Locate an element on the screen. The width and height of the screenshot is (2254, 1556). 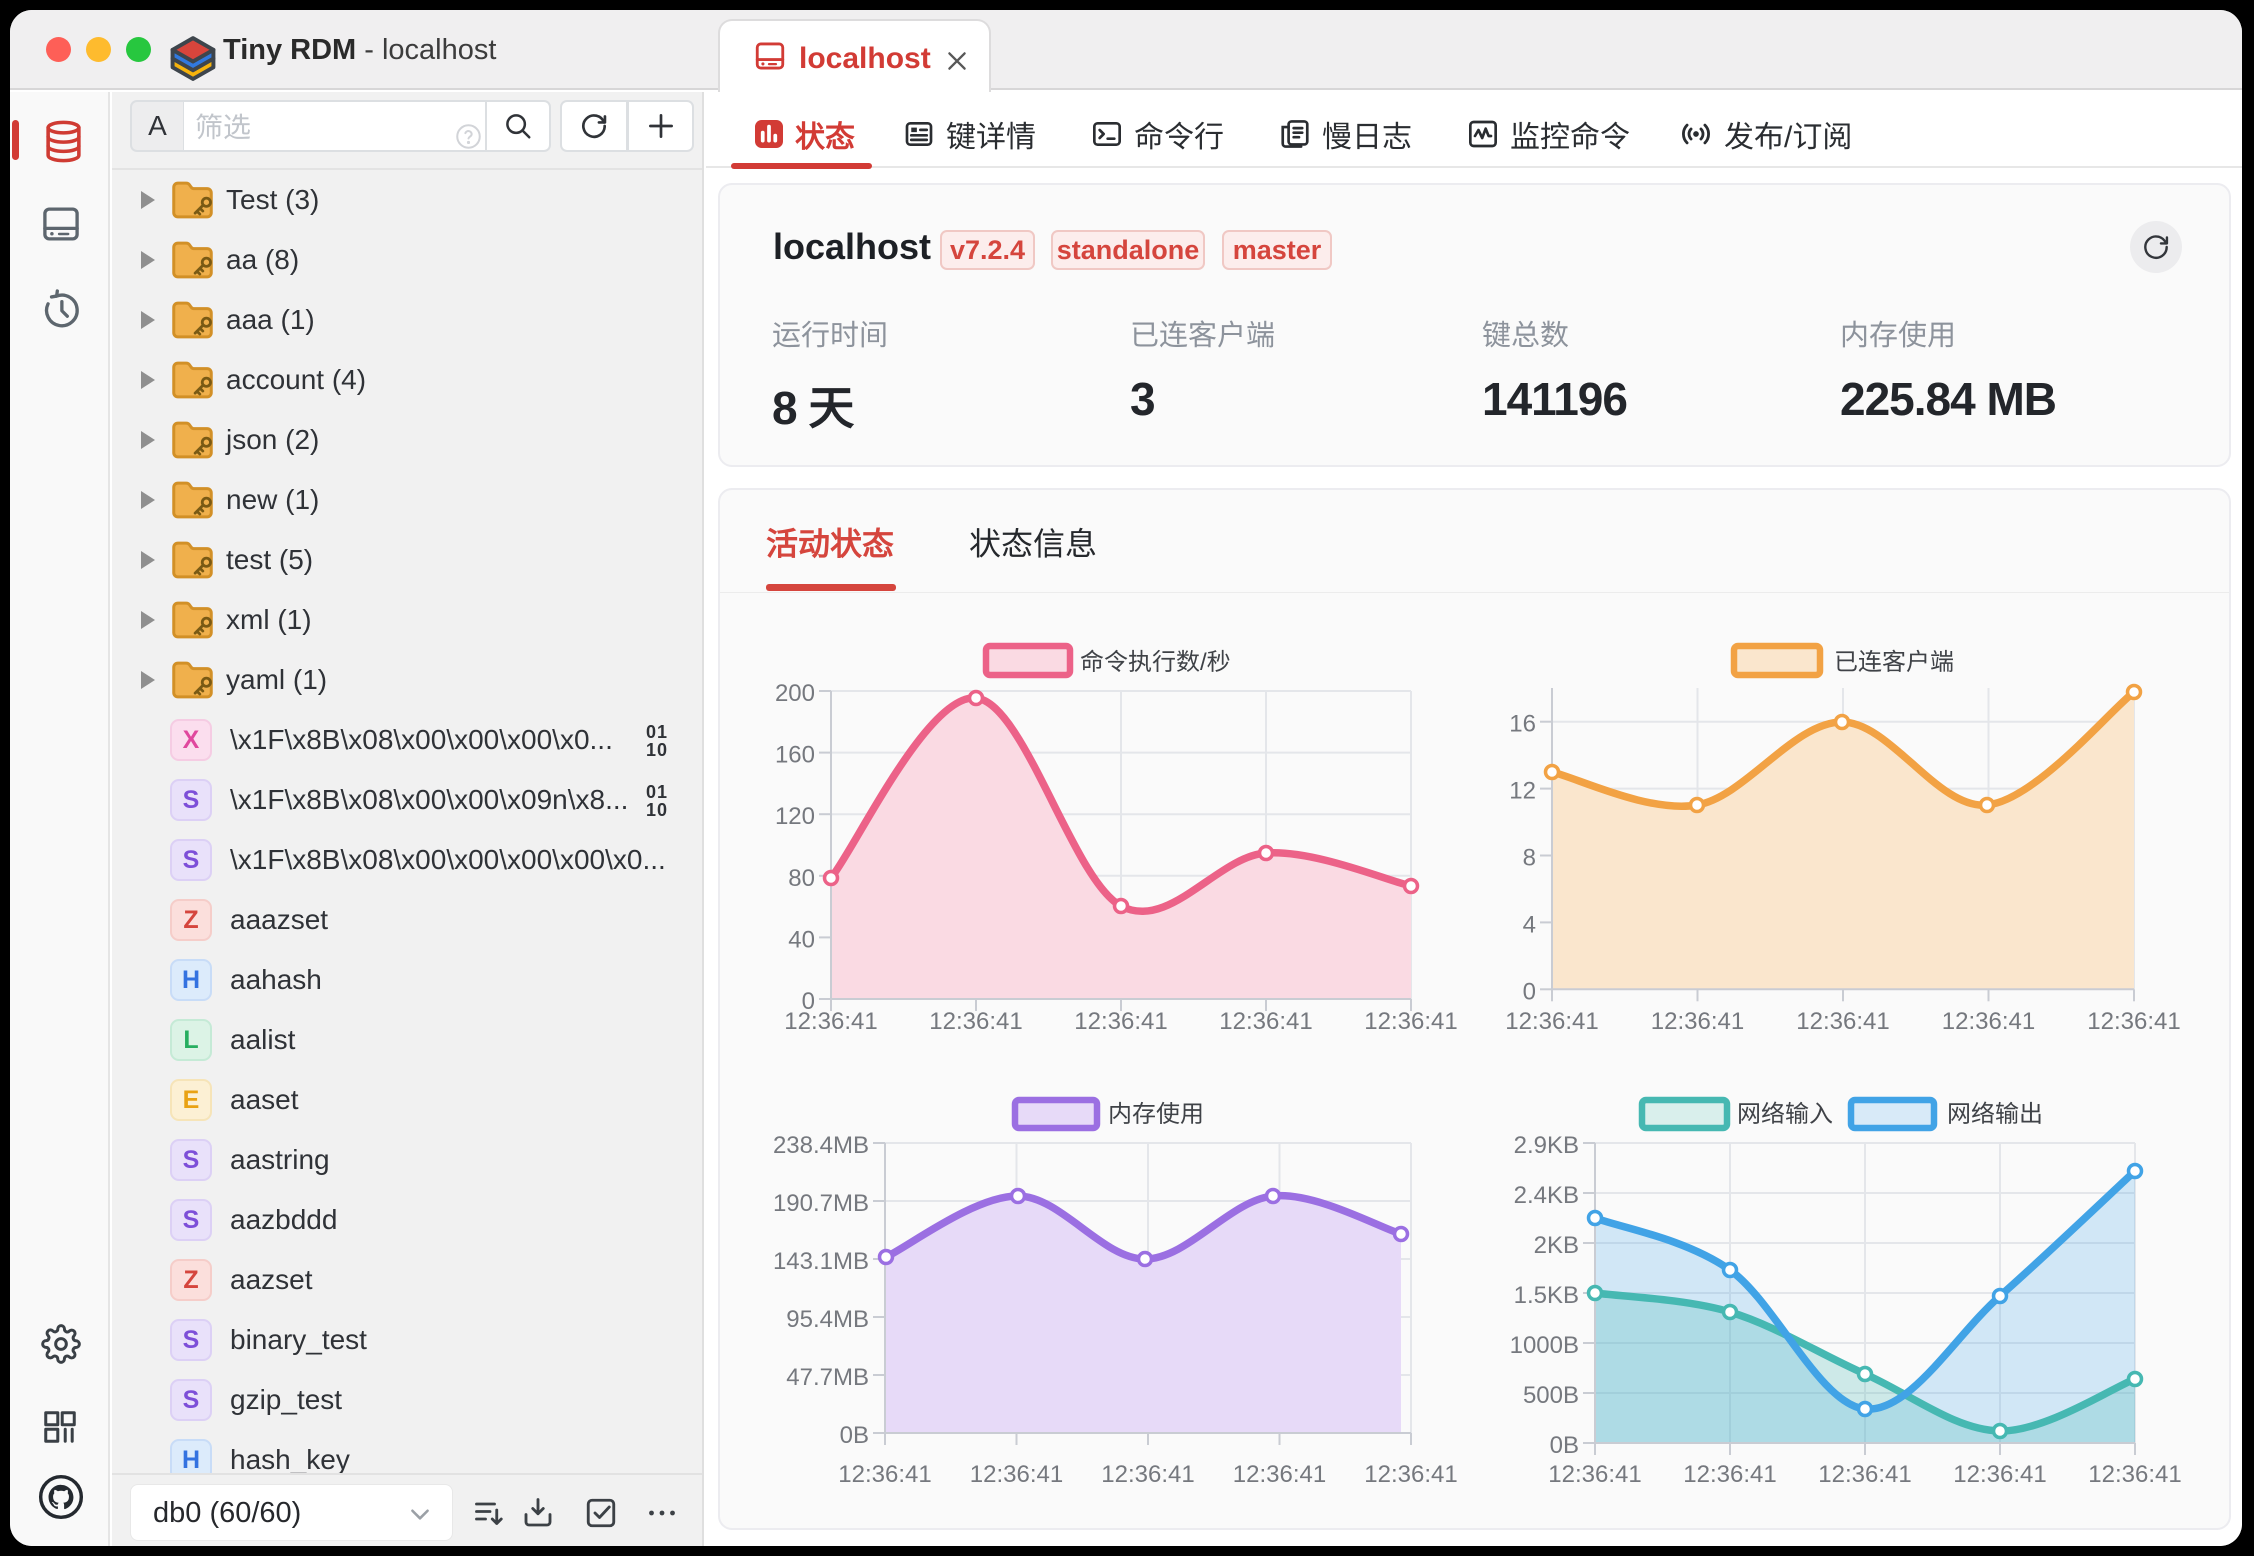
svg-text: 命令执行数/秒 is located at coordinates (1155, 662).